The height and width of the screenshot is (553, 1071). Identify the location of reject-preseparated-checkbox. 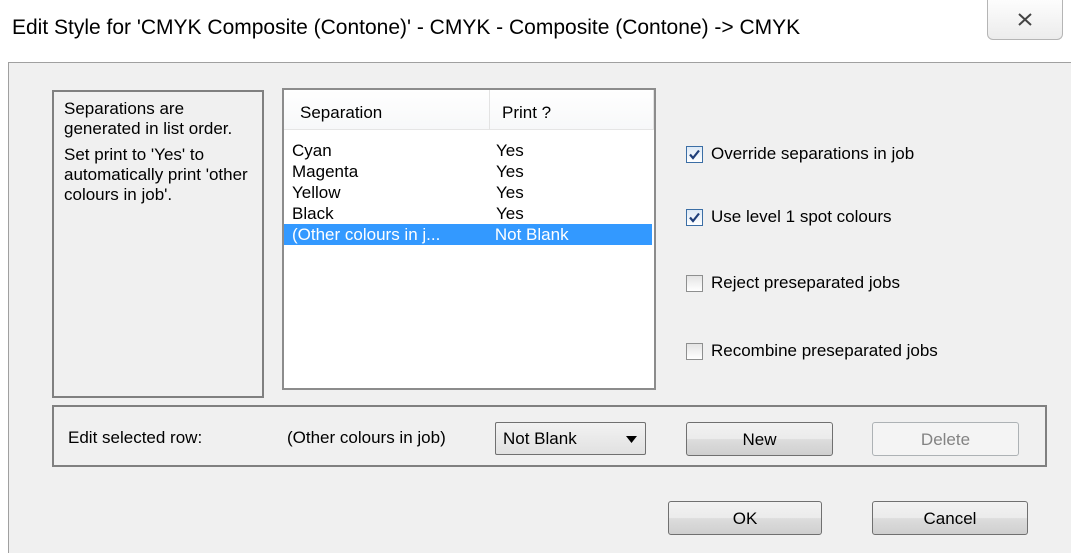
(694, 283).